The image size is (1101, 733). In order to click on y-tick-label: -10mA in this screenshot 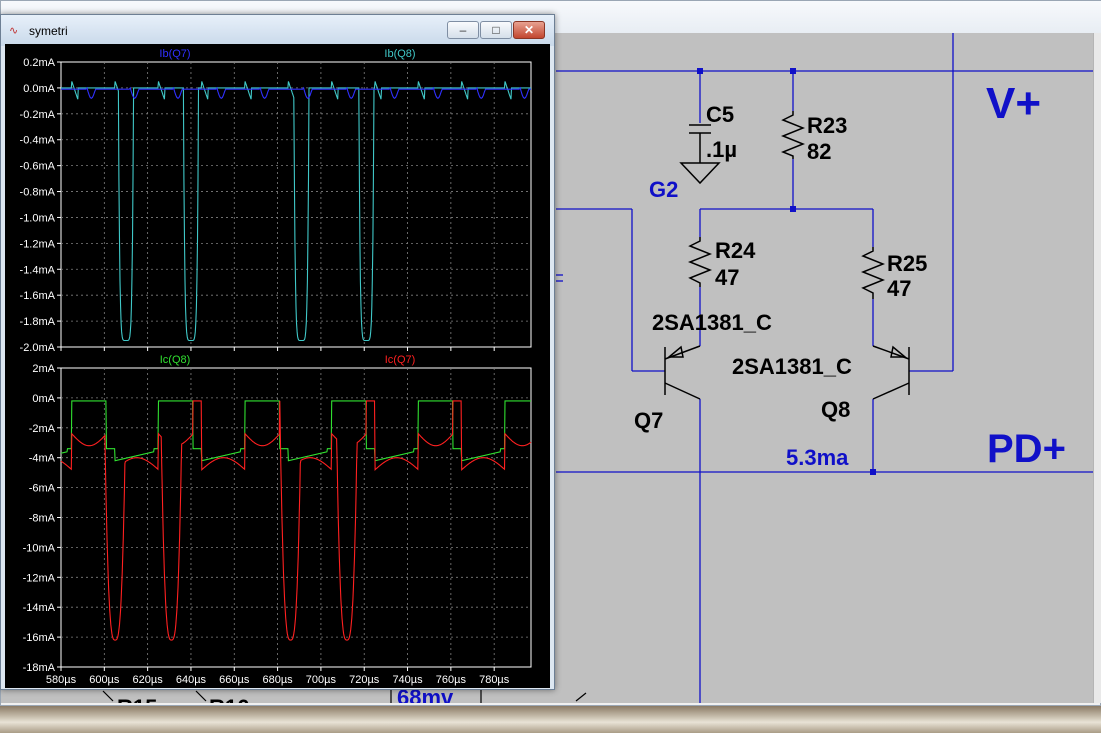, I will do `click(39, 548)`.